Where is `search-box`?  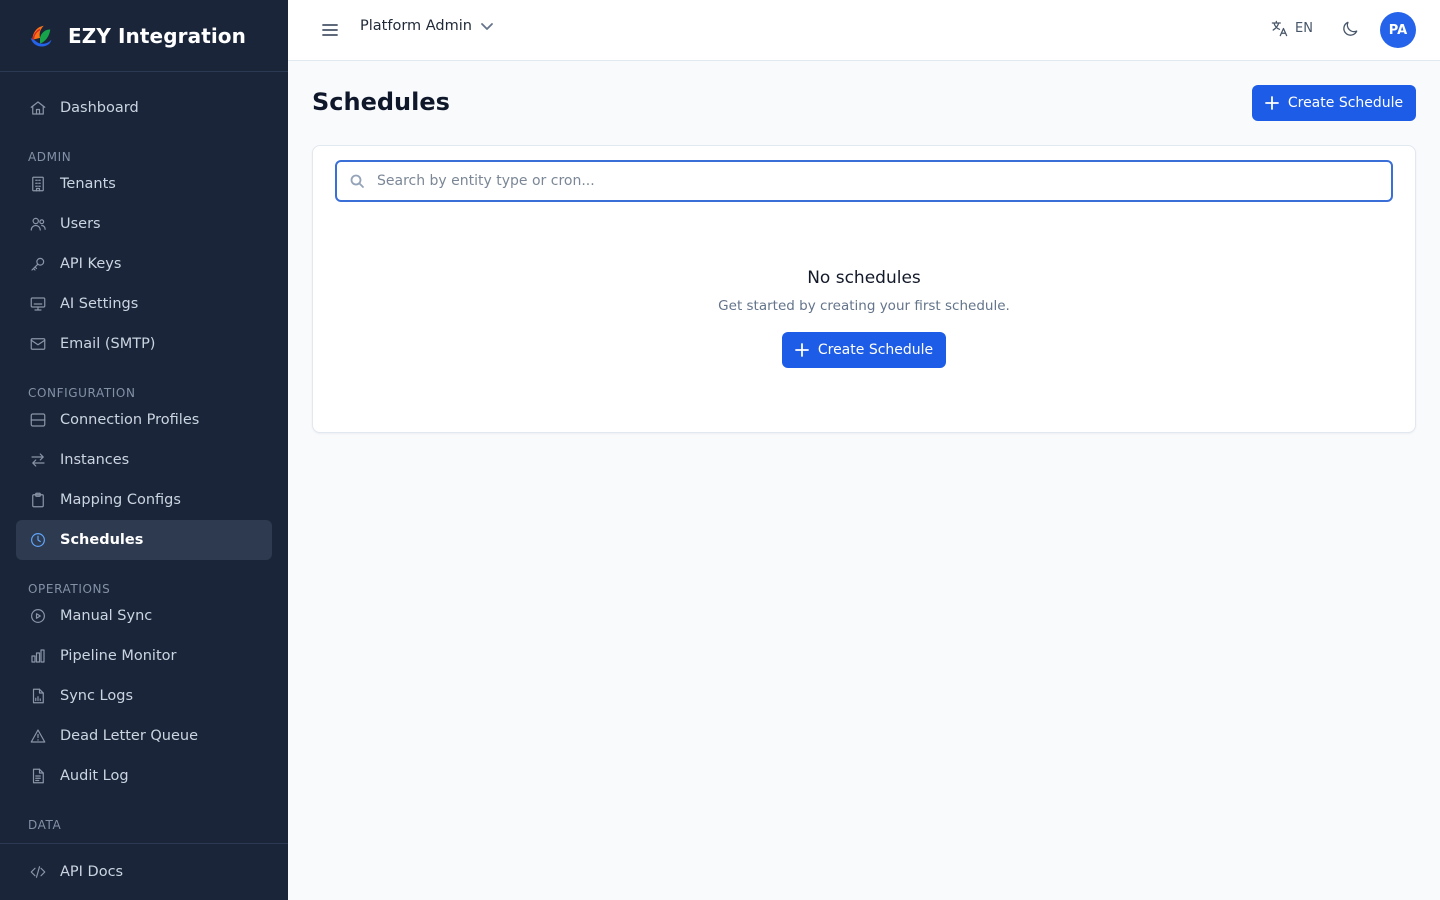
search-box is located at coordinates (864, 181).